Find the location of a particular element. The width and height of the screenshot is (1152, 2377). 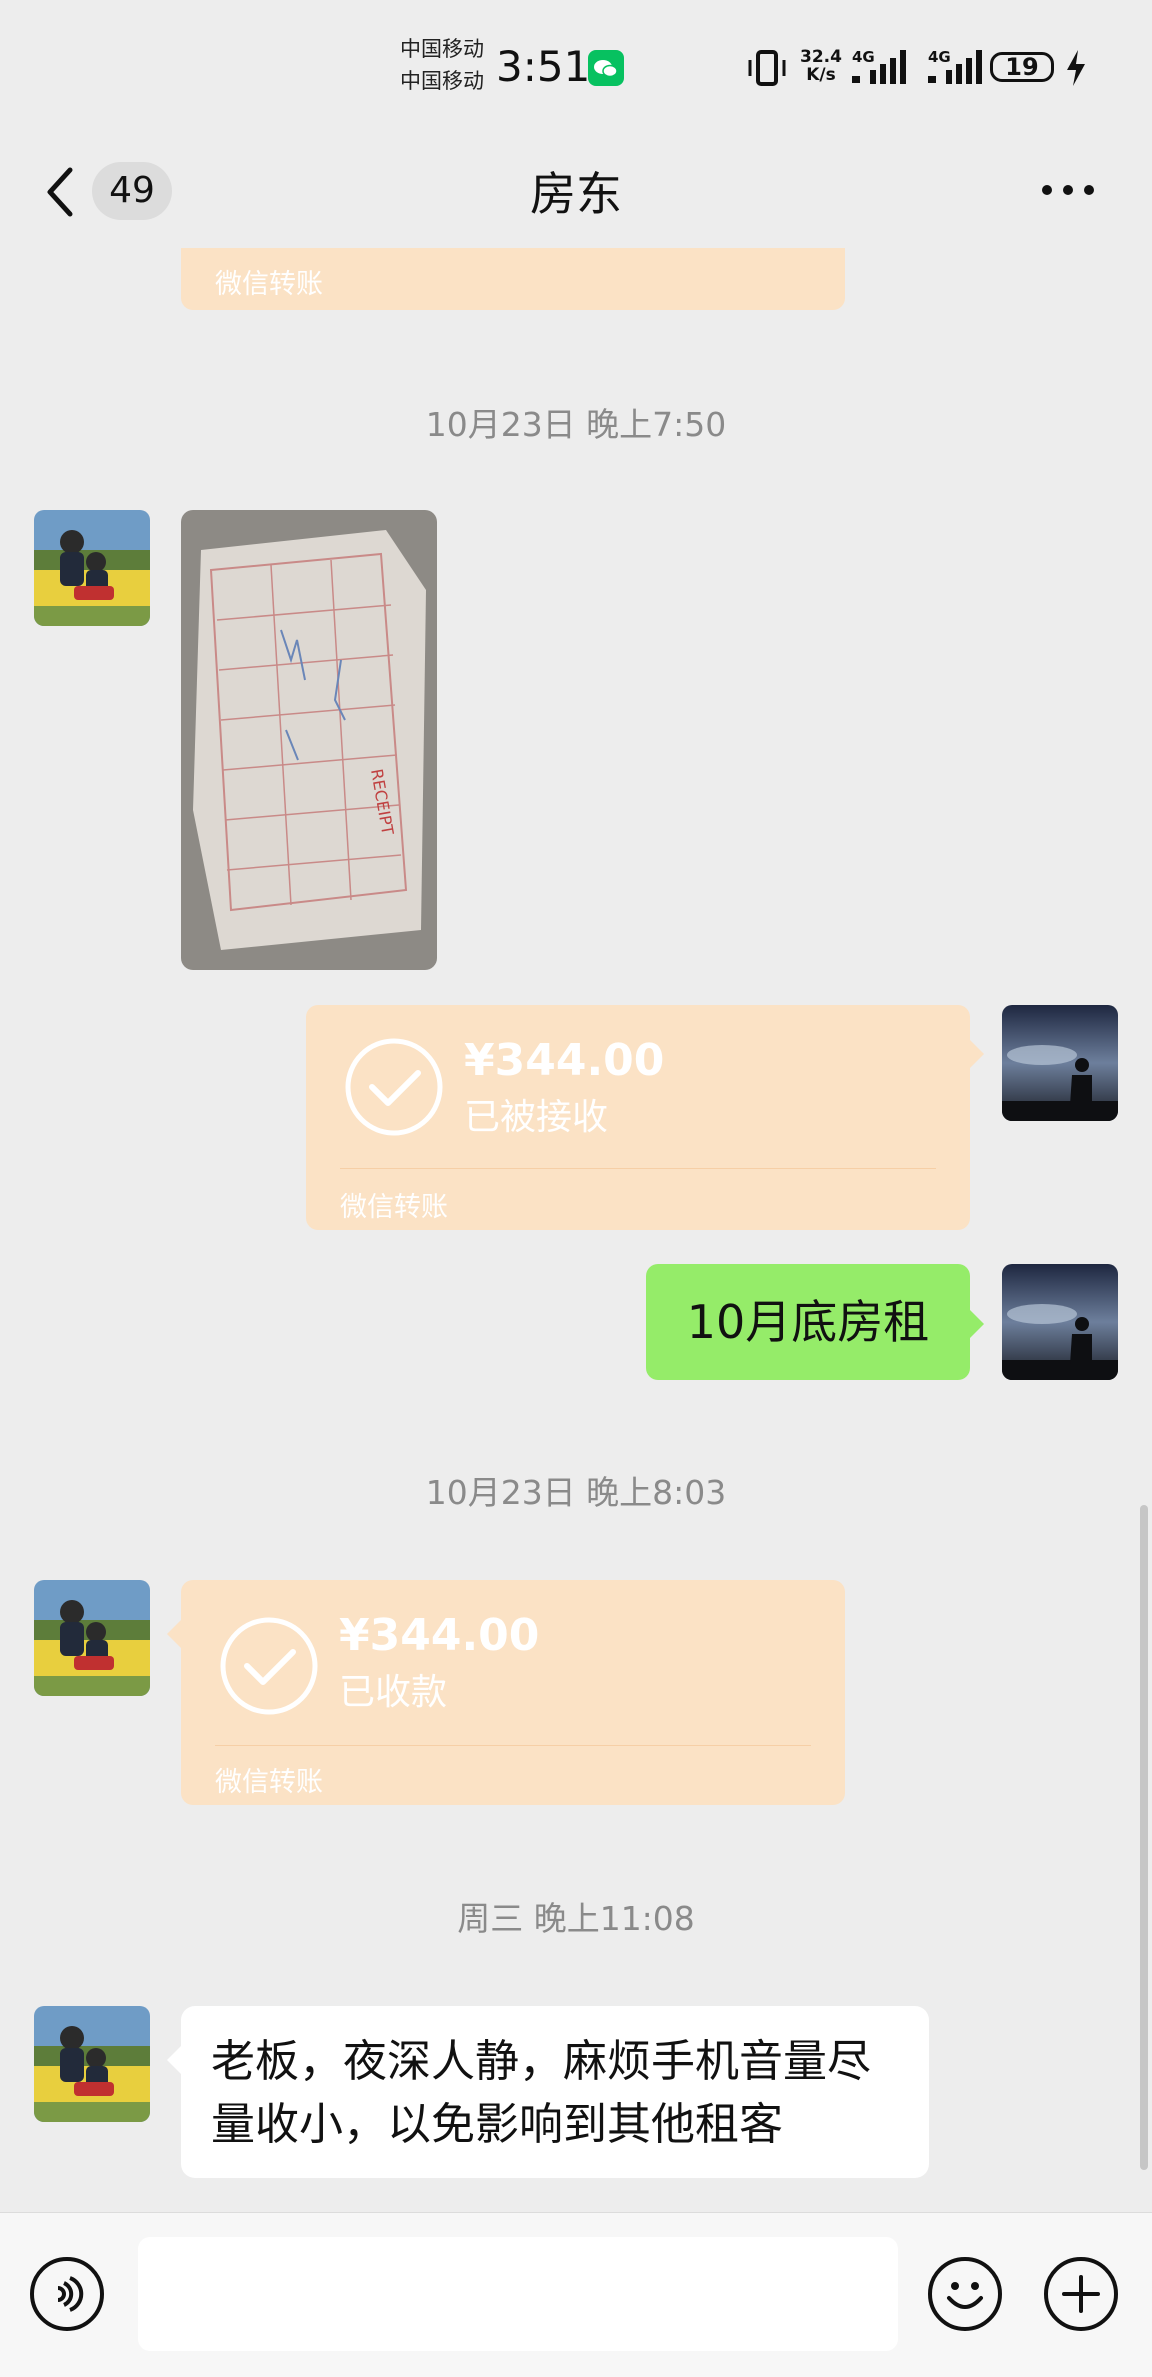

input-bar is located at coordinates (576, 2294).